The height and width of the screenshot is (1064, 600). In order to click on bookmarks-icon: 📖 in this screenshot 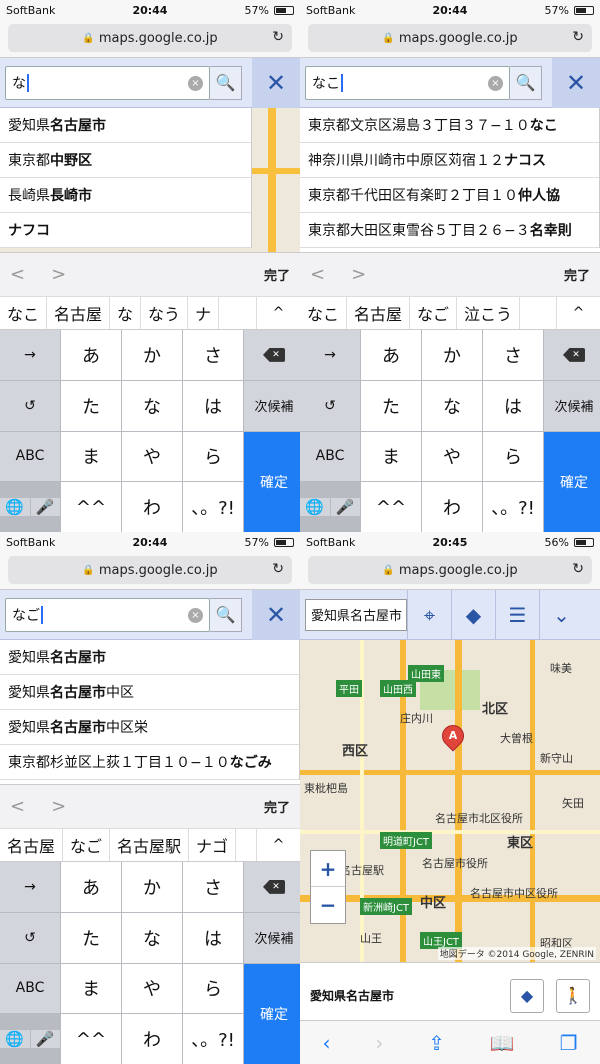, I will do `click(502, 1043)`.